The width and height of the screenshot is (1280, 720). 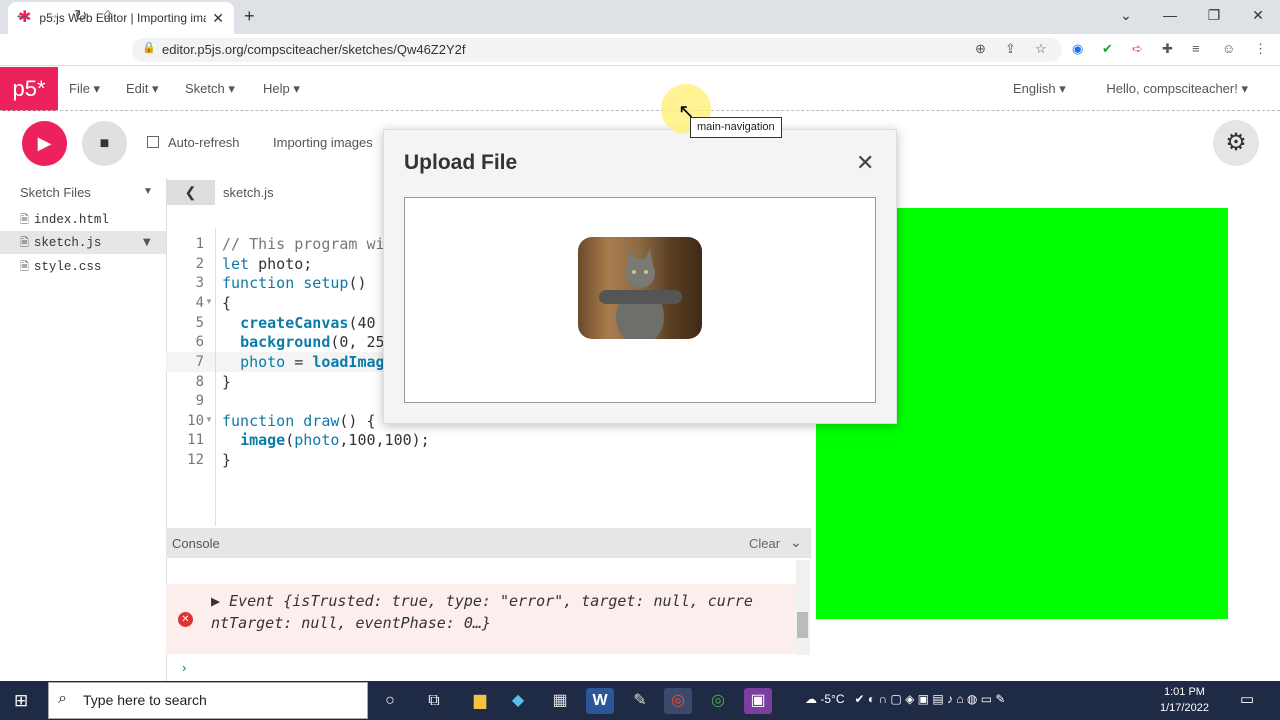 What do you see at coordinates (52, 15) in the screenshot?
I see `forward-arrow-icon: →` at bounding box center [52, 15].